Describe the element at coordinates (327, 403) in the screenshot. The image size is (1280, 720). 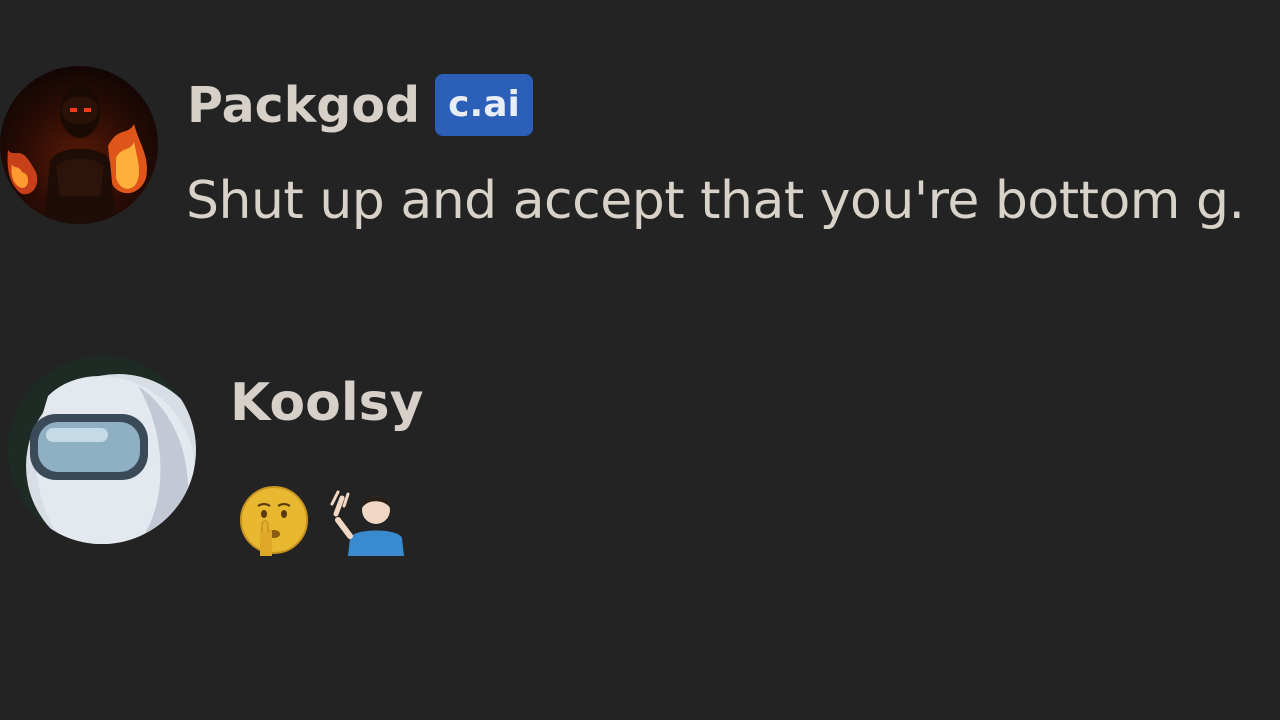
I see `username: Koolsy` at that location.